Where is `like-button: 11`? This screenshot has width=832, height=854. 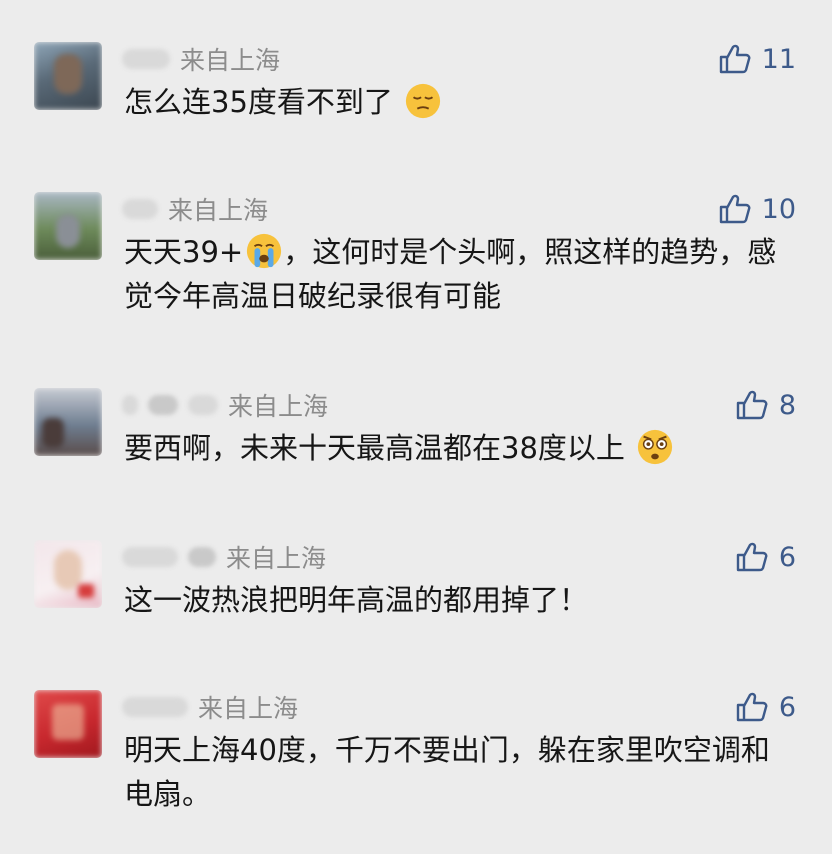
like-button: 11 is located at coordinates (757, 59).